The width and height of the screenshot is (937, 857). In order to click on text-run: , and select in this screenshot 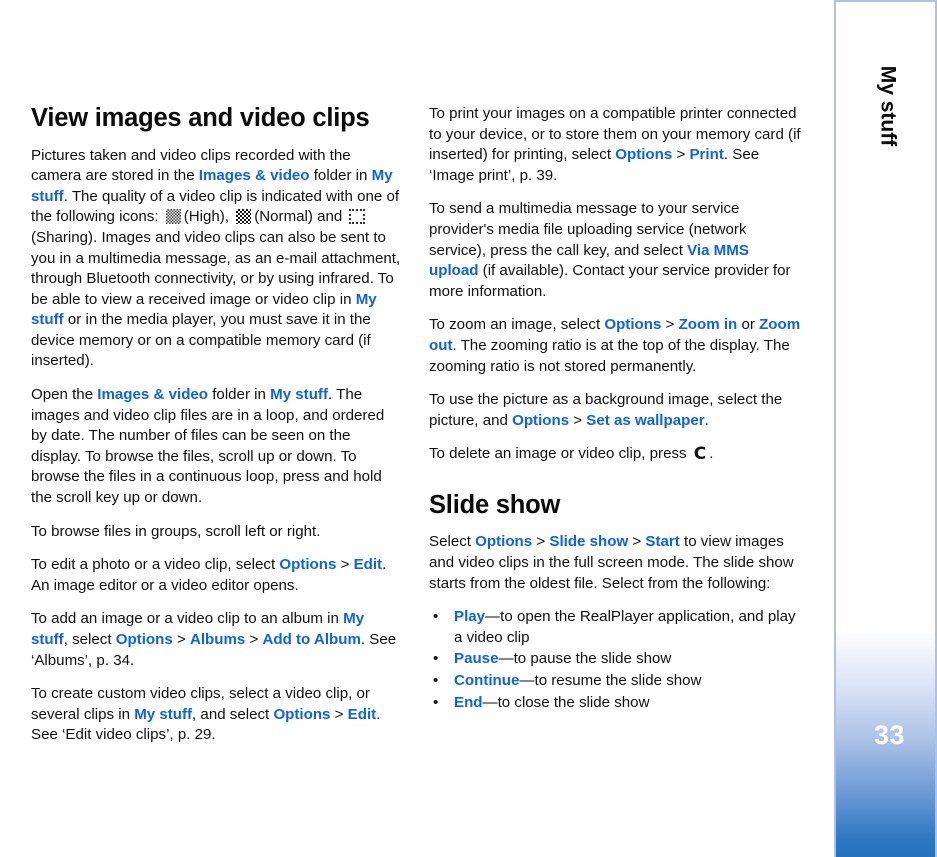, I will do `click(233, 714)`.